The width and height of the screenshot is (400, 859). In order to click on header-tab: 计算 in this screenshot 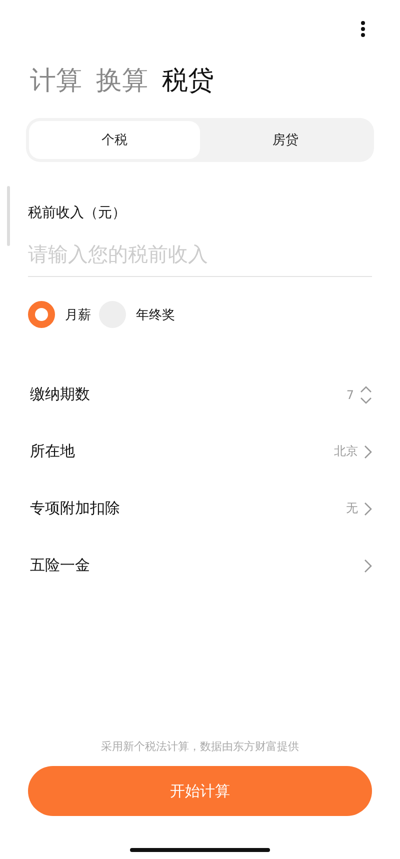, I will do `click(56, 80)`.